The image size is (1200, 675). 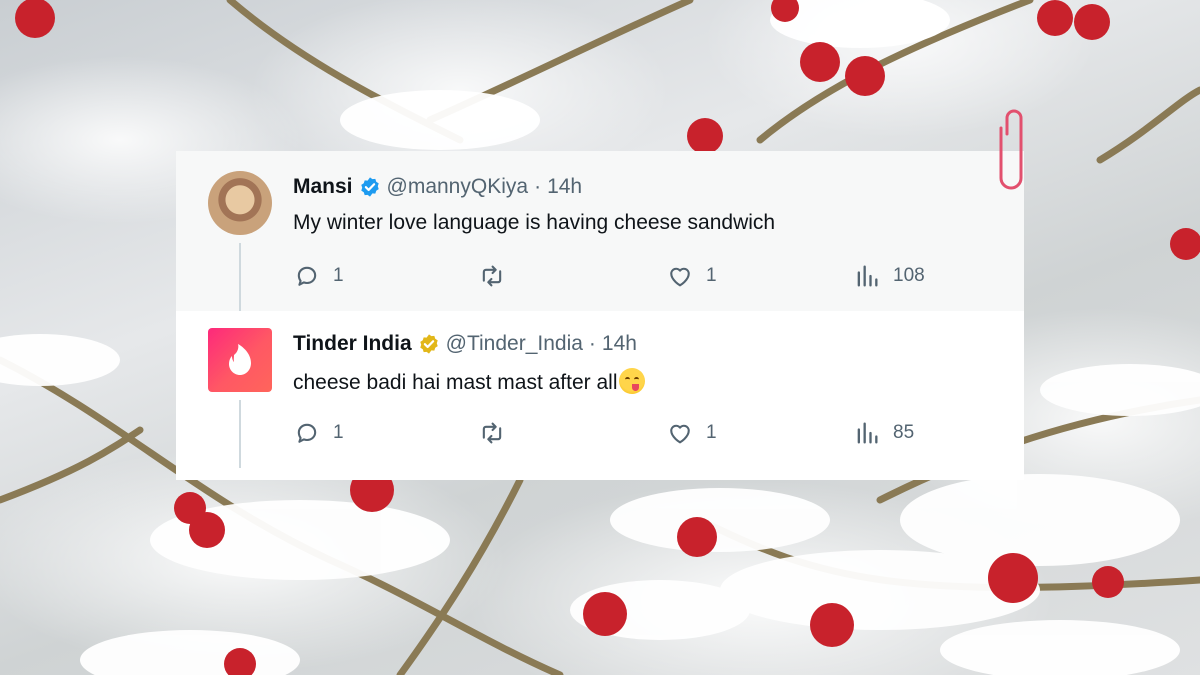 What do you see at coordinates (323, 187) in the screenshot?
I see `author-name: Mansi` at bounding box center [323, 187].